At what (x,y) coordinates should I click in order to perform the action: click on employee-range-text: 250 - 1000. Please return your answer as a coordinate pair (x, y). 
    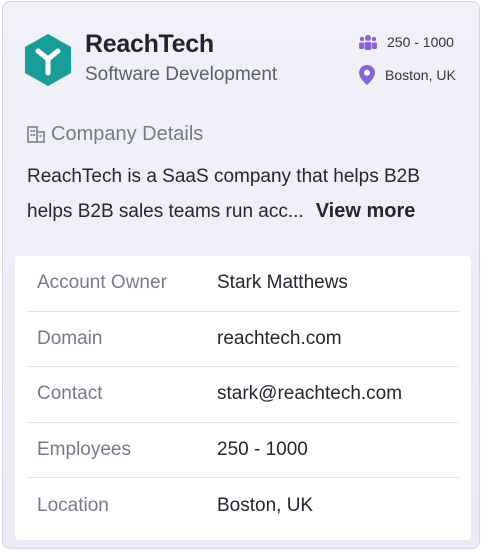
    Looking at the image, I should click on (420, 42).